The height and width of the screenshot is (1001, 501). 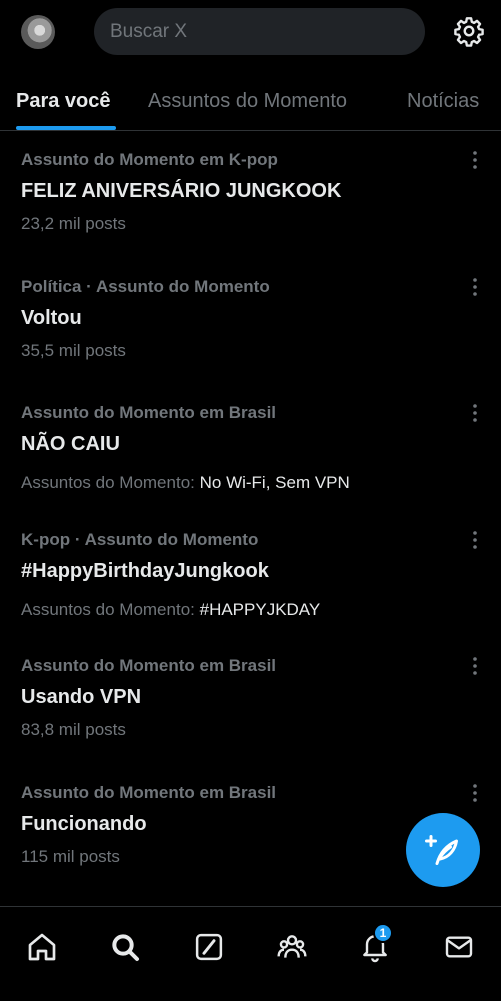 I want to click on home-icon, so click(x=42, y=947).